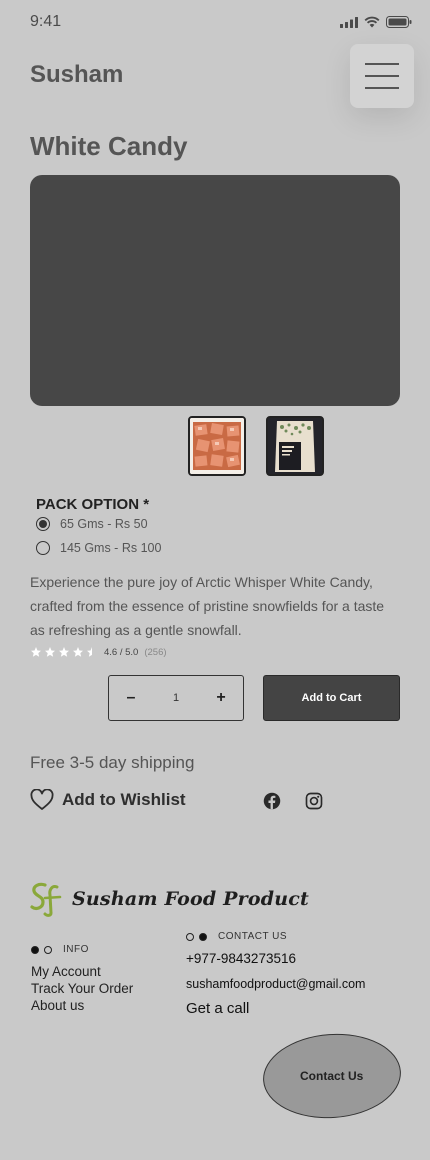  What do you see at coordinates (43, 524) in the screenshot?
I see `radio-button-selected` at bounding box center [43, 524].